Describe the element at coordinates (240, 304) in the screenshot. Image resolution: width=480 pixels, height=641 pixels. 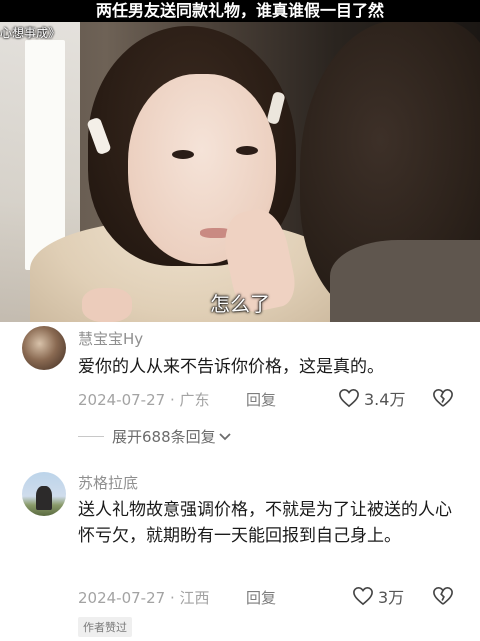
I see `video-subtitle: 怎么了` at that location.